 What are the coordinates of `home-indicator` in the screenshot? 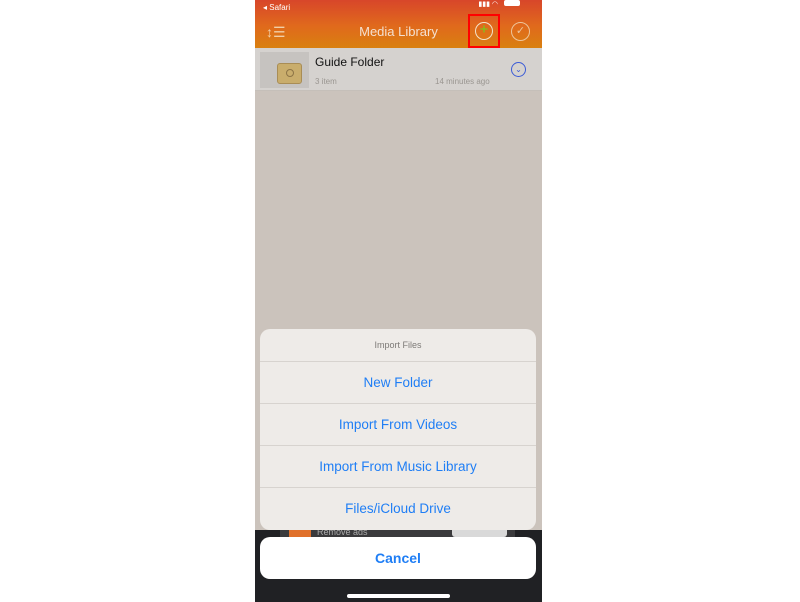 It's located at (398, 596).